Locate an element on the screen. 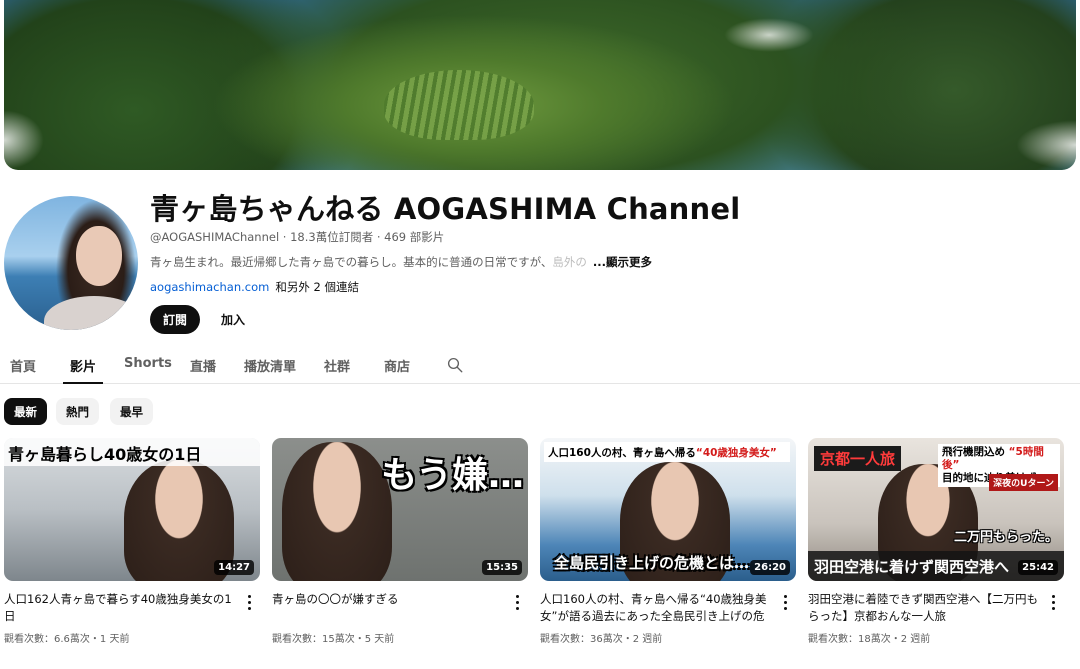 The height and width of the screenshot is (669, 1080). tab-shorts: Shorts is located at coordinates (148, 363).